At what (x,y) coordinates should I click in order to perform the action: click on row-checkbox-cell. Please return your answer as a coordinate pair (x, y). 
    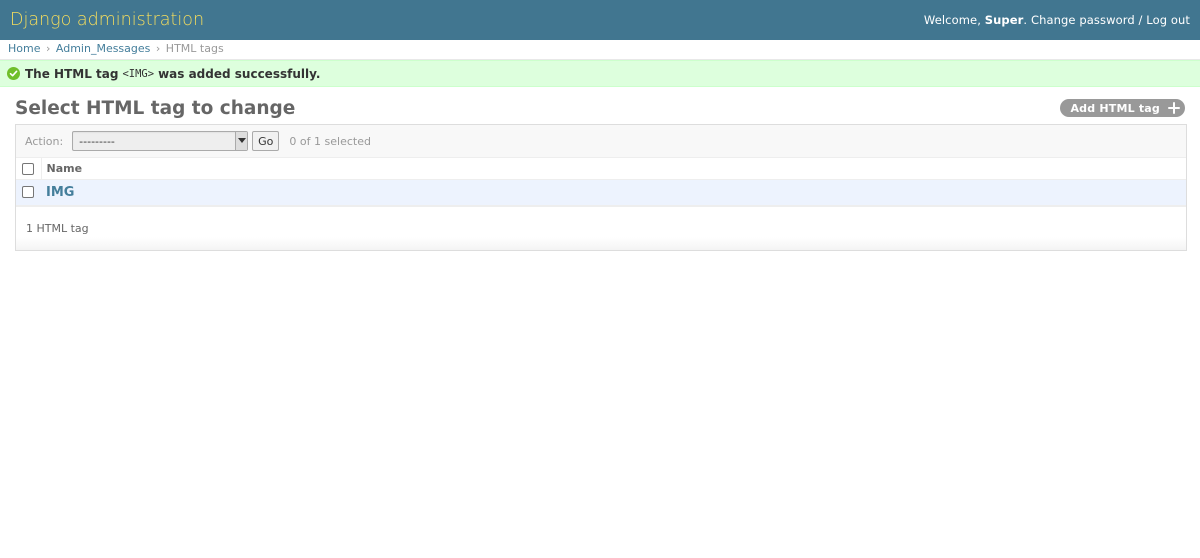
    Looking at the image, I should click on (28, 192).